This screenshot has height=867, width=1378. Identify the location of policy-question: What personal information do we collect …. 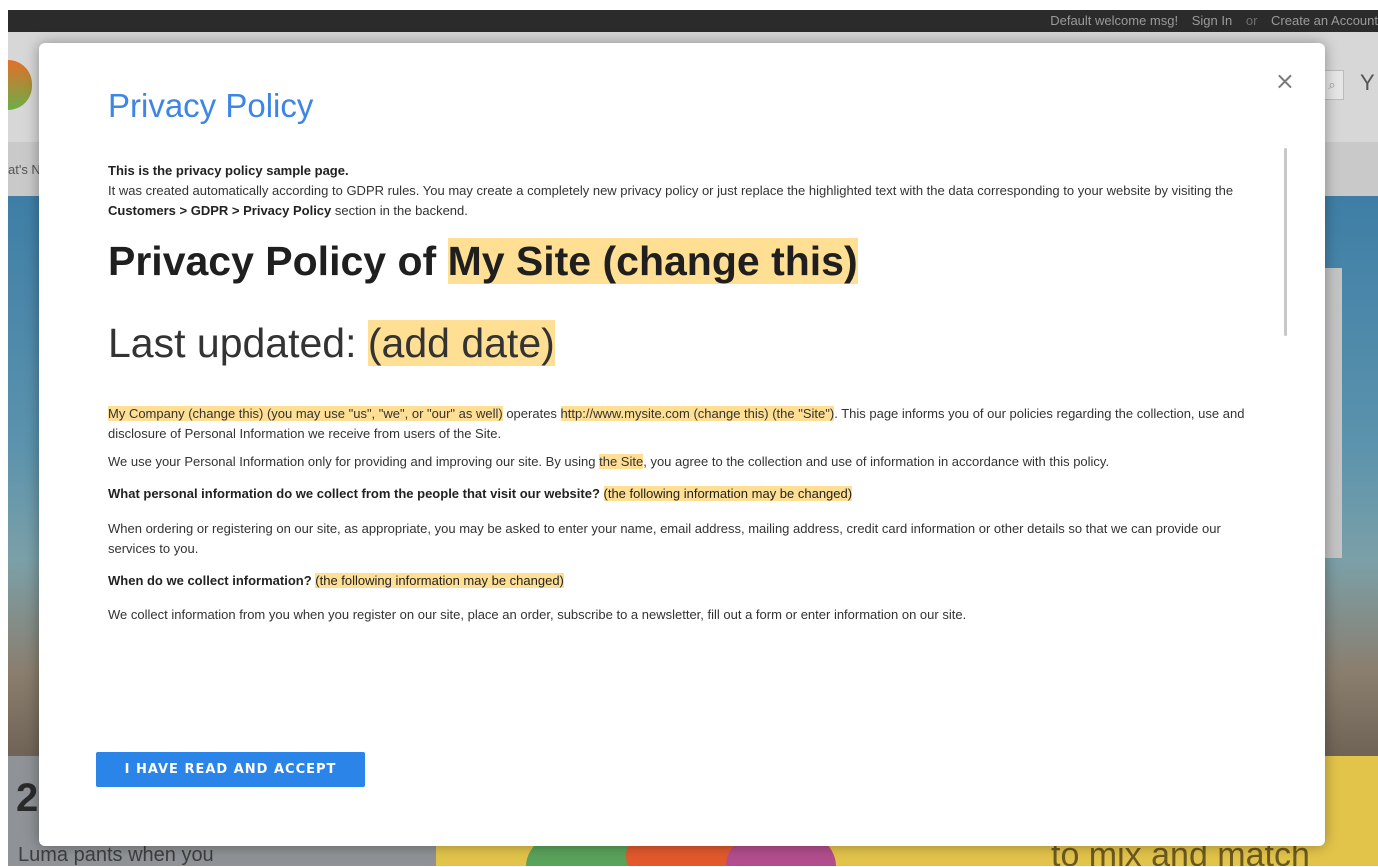
(688, 494).